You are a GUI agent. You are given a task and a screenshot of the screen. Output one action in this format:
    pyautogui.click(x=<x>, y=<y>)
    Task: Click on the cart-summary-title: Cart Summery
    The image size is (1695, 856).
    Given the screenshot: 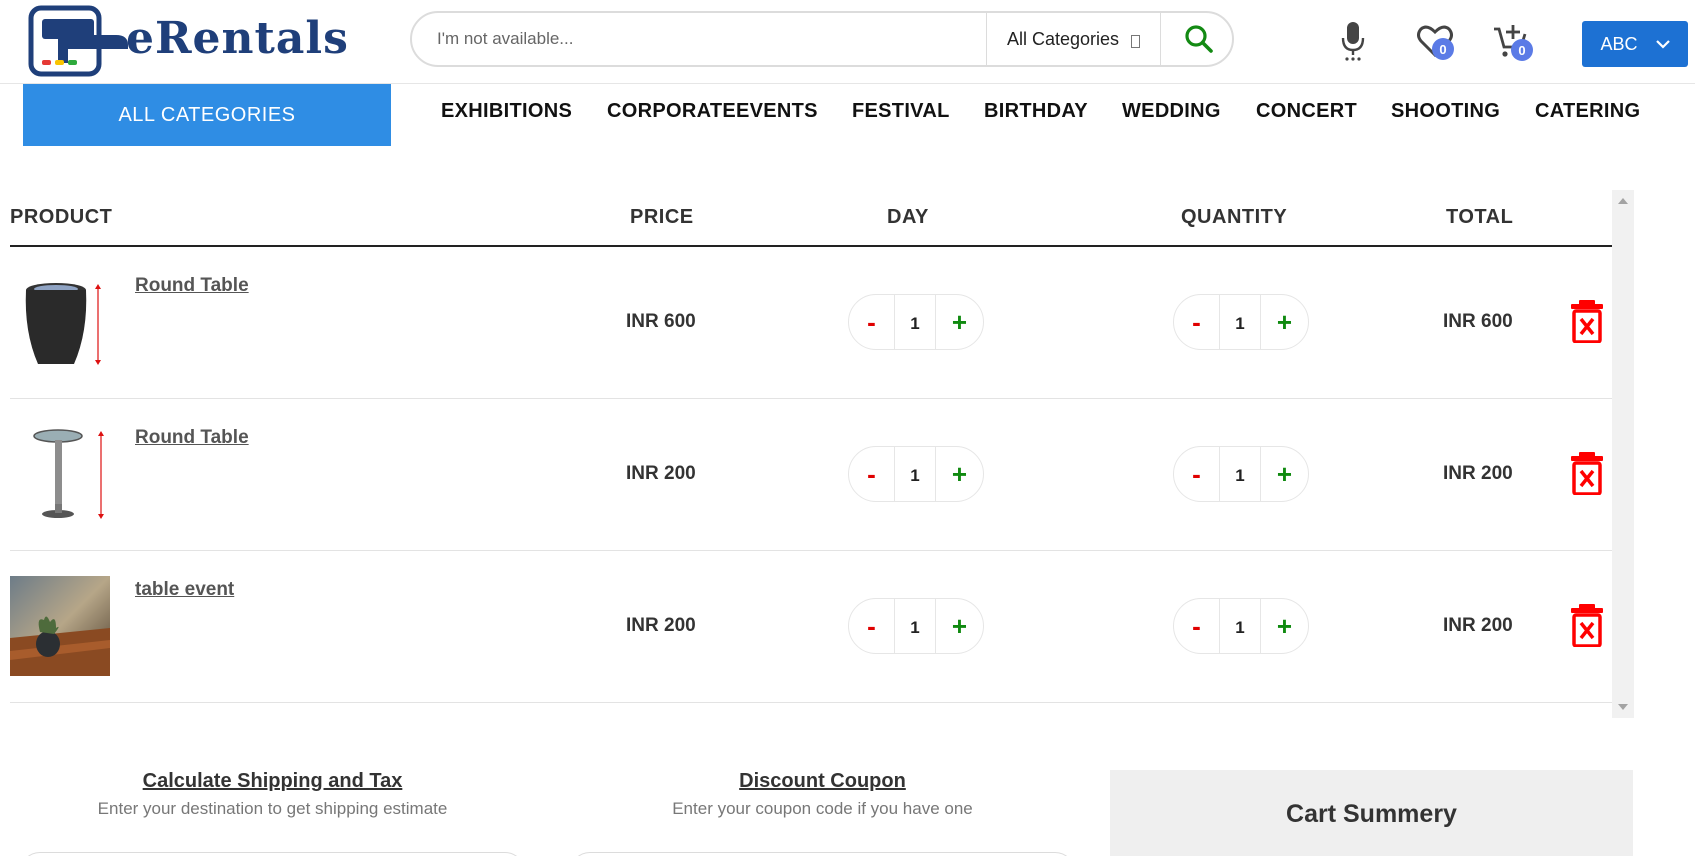 What is the action you would take?
    pyautogui.click(x=1371, y=814)
    